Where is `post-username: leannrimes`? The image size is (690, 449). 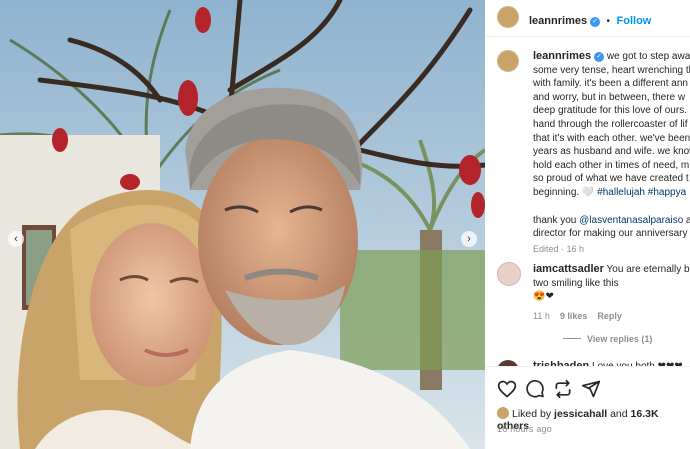
post-username: leannrimes is located at coordinates (558, 21).